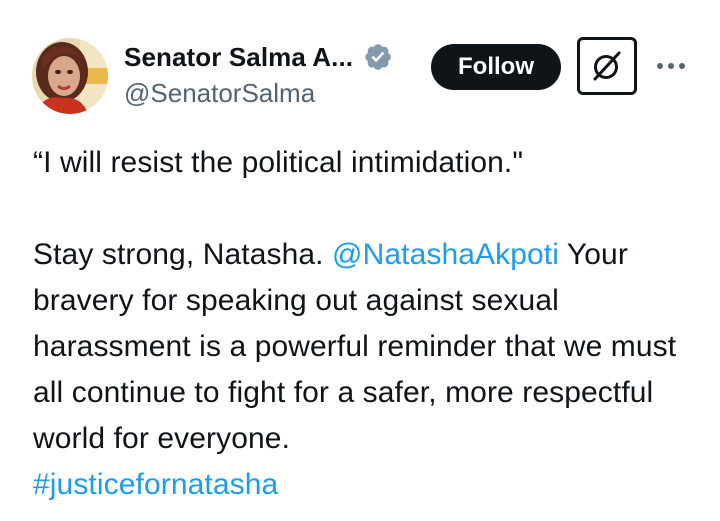 This screenshot has width=720, height=521. I want to click on mention-link: @NatashaAkpoti, so click(445, 254).